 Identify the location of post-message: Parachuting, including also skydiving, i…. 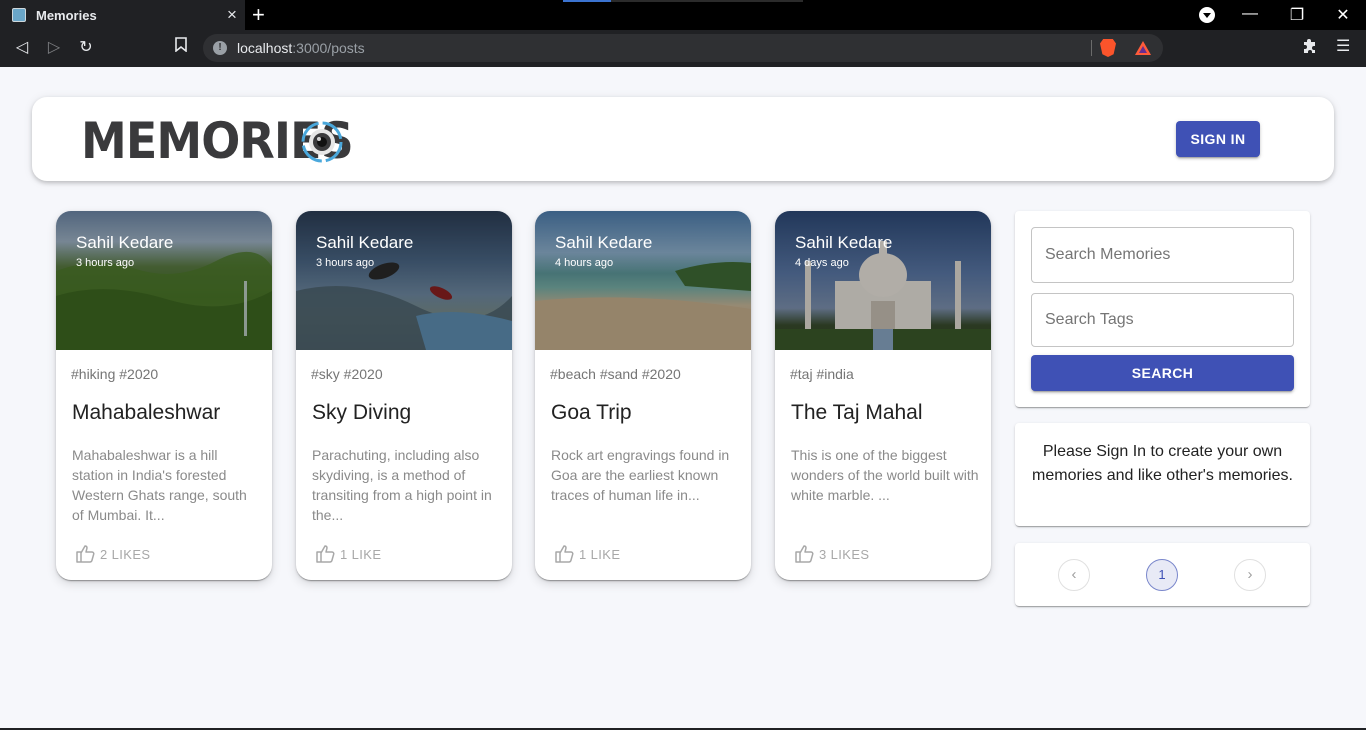
(402, 485).